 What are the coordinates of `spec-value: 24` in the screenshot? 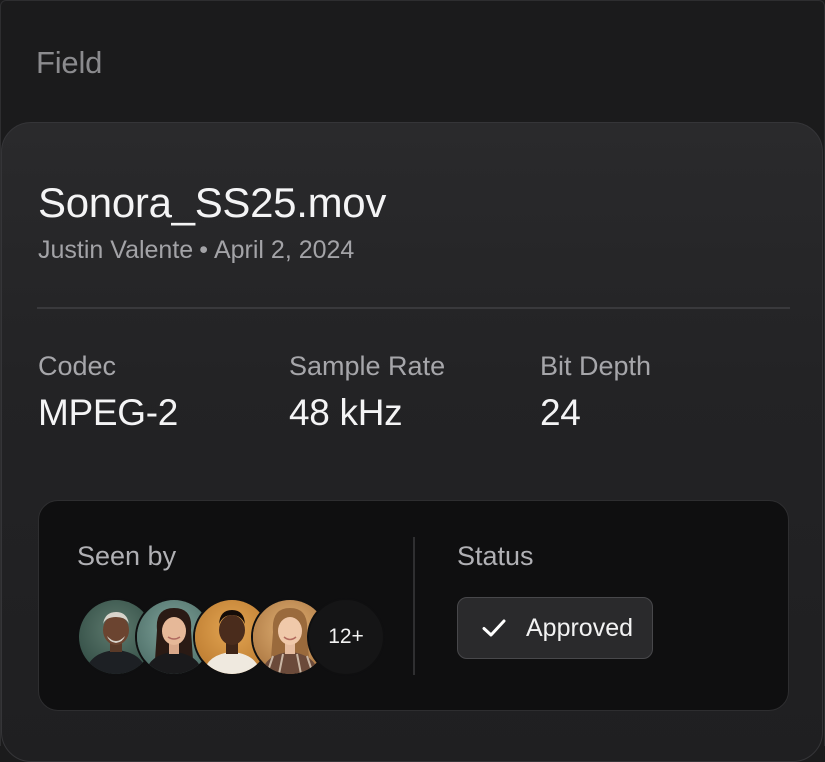 It's located at (560, 412).